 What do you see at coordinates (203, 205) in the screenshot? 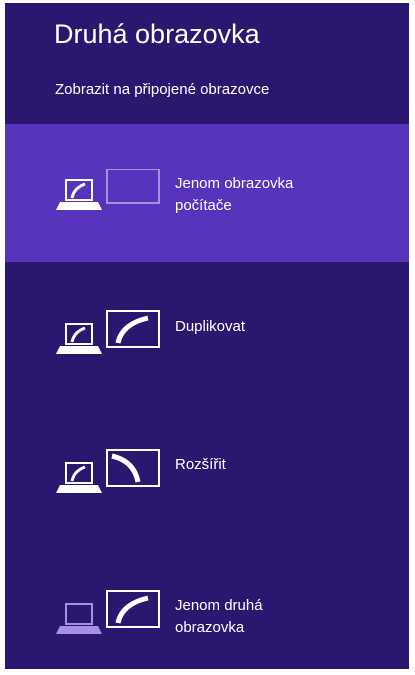
I see `option-label-line2: počítače` at bounding box center [203, 205].